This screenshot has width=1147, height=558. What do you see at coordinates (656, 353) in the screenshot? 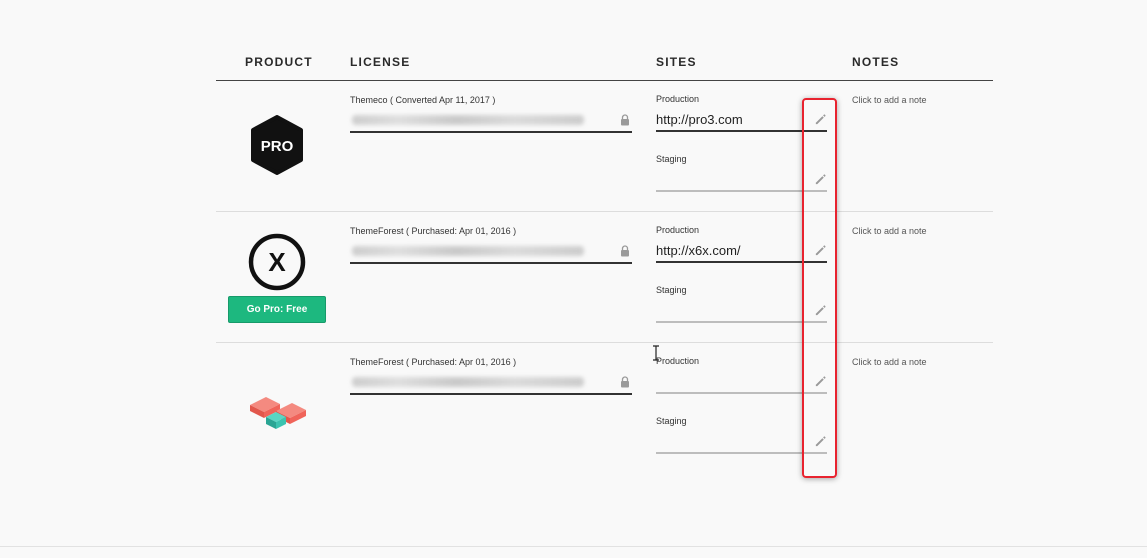
I see `text-cursor-icon` at bounding box center [656, 353].